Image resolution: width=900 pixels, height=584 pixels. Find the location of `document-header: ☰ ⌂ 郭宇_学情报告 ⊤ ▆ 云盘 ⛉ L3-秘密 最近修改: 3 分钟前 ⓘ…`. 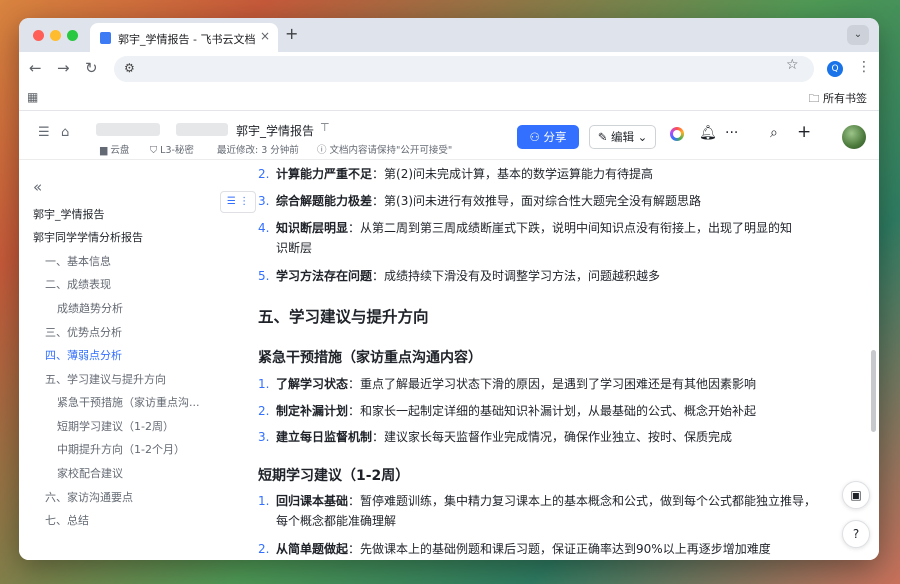

document-header: ☰ ⌂ 郭宇_学情报告 ⊤ ▆ 云盘 ⛉ L3-秘密 最近修改: 3 分钟前 ⓘ… is located at coordinates (449, 135).